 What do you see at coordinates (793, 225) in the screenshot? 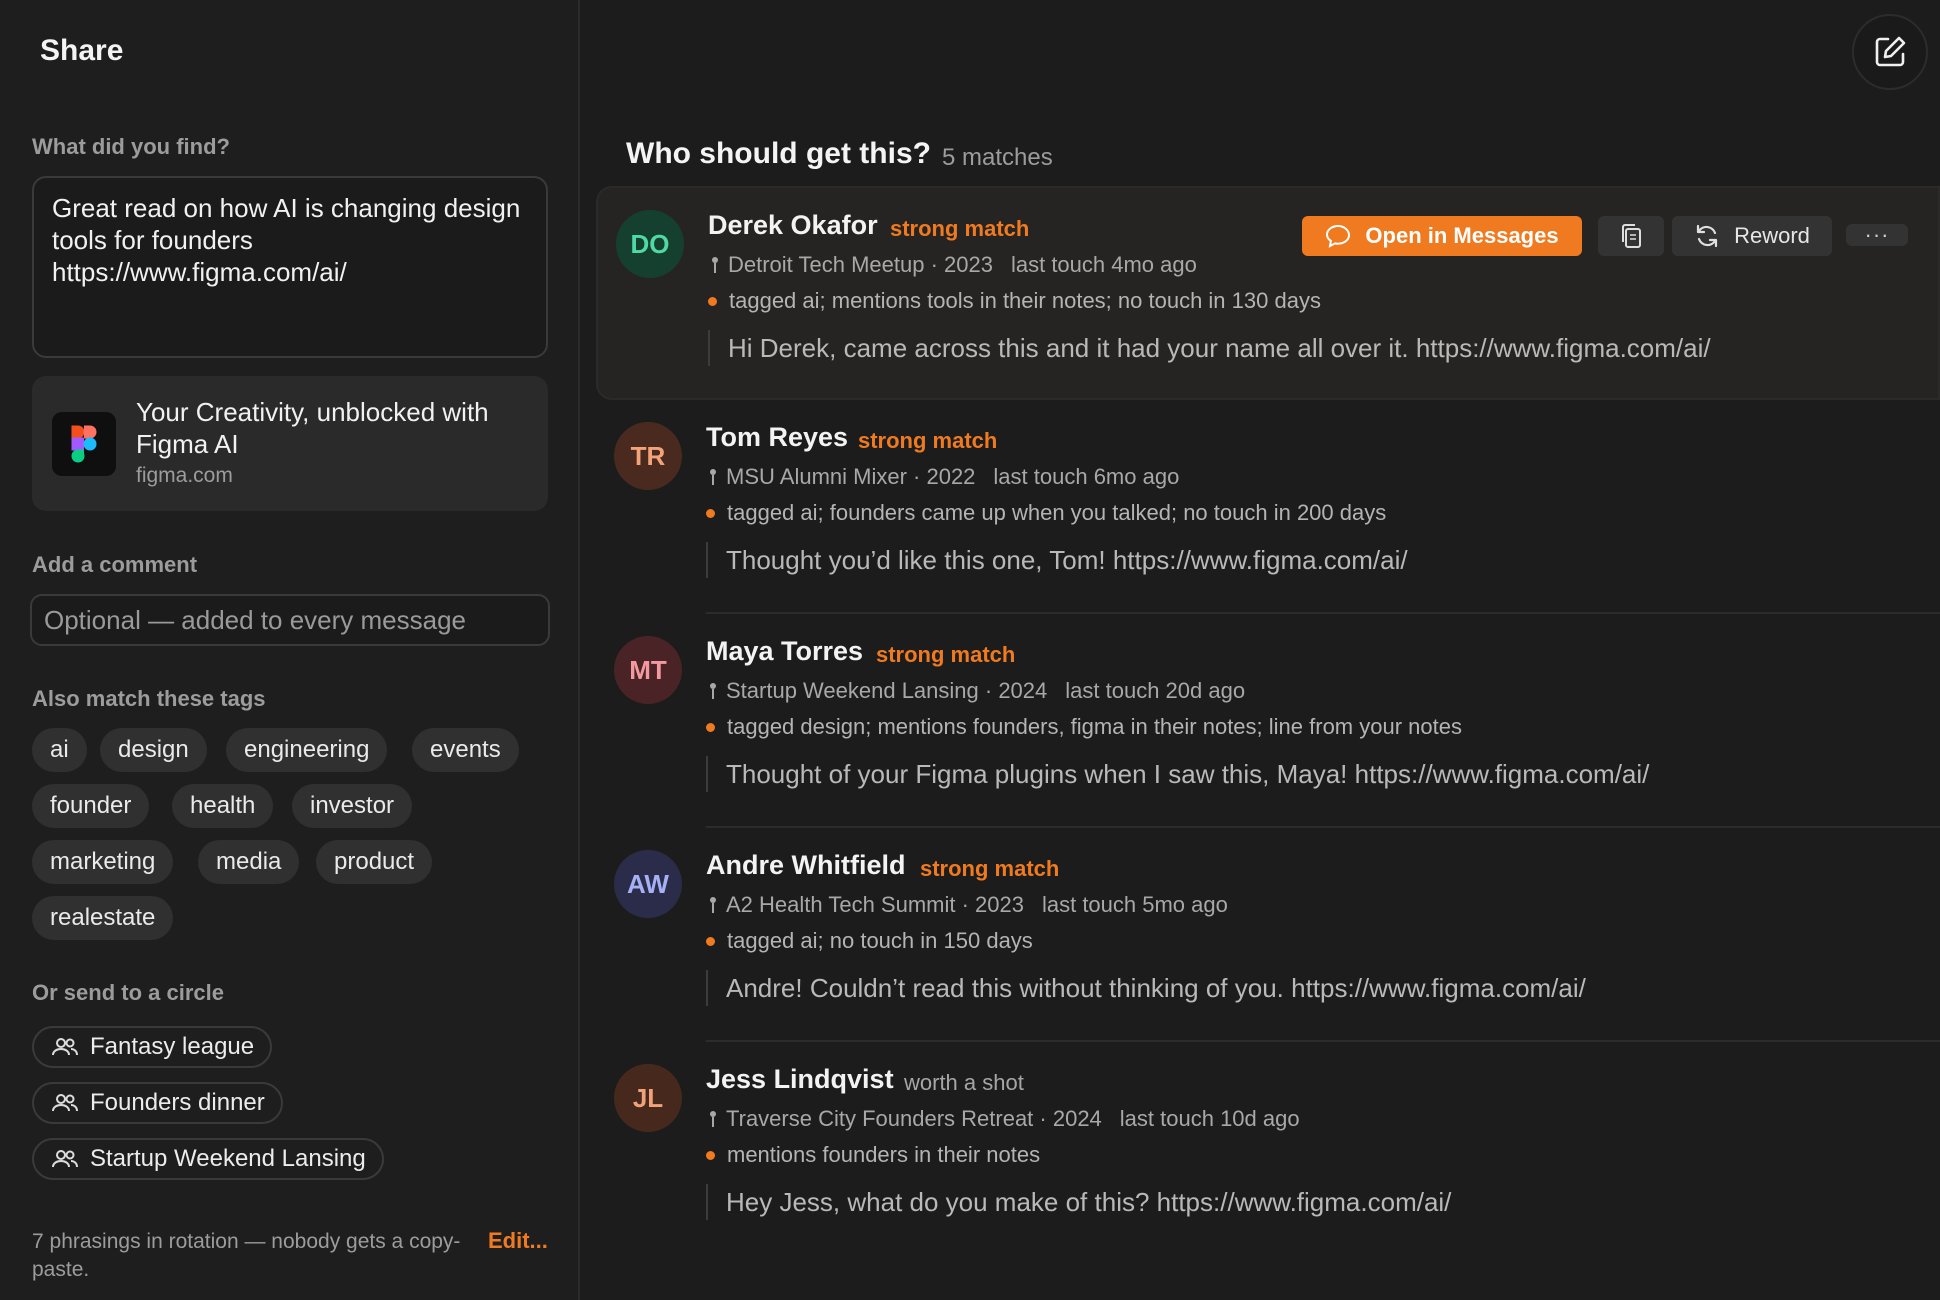
I see `contact-name: Derek Okafor` at bounding box center [793, 225].